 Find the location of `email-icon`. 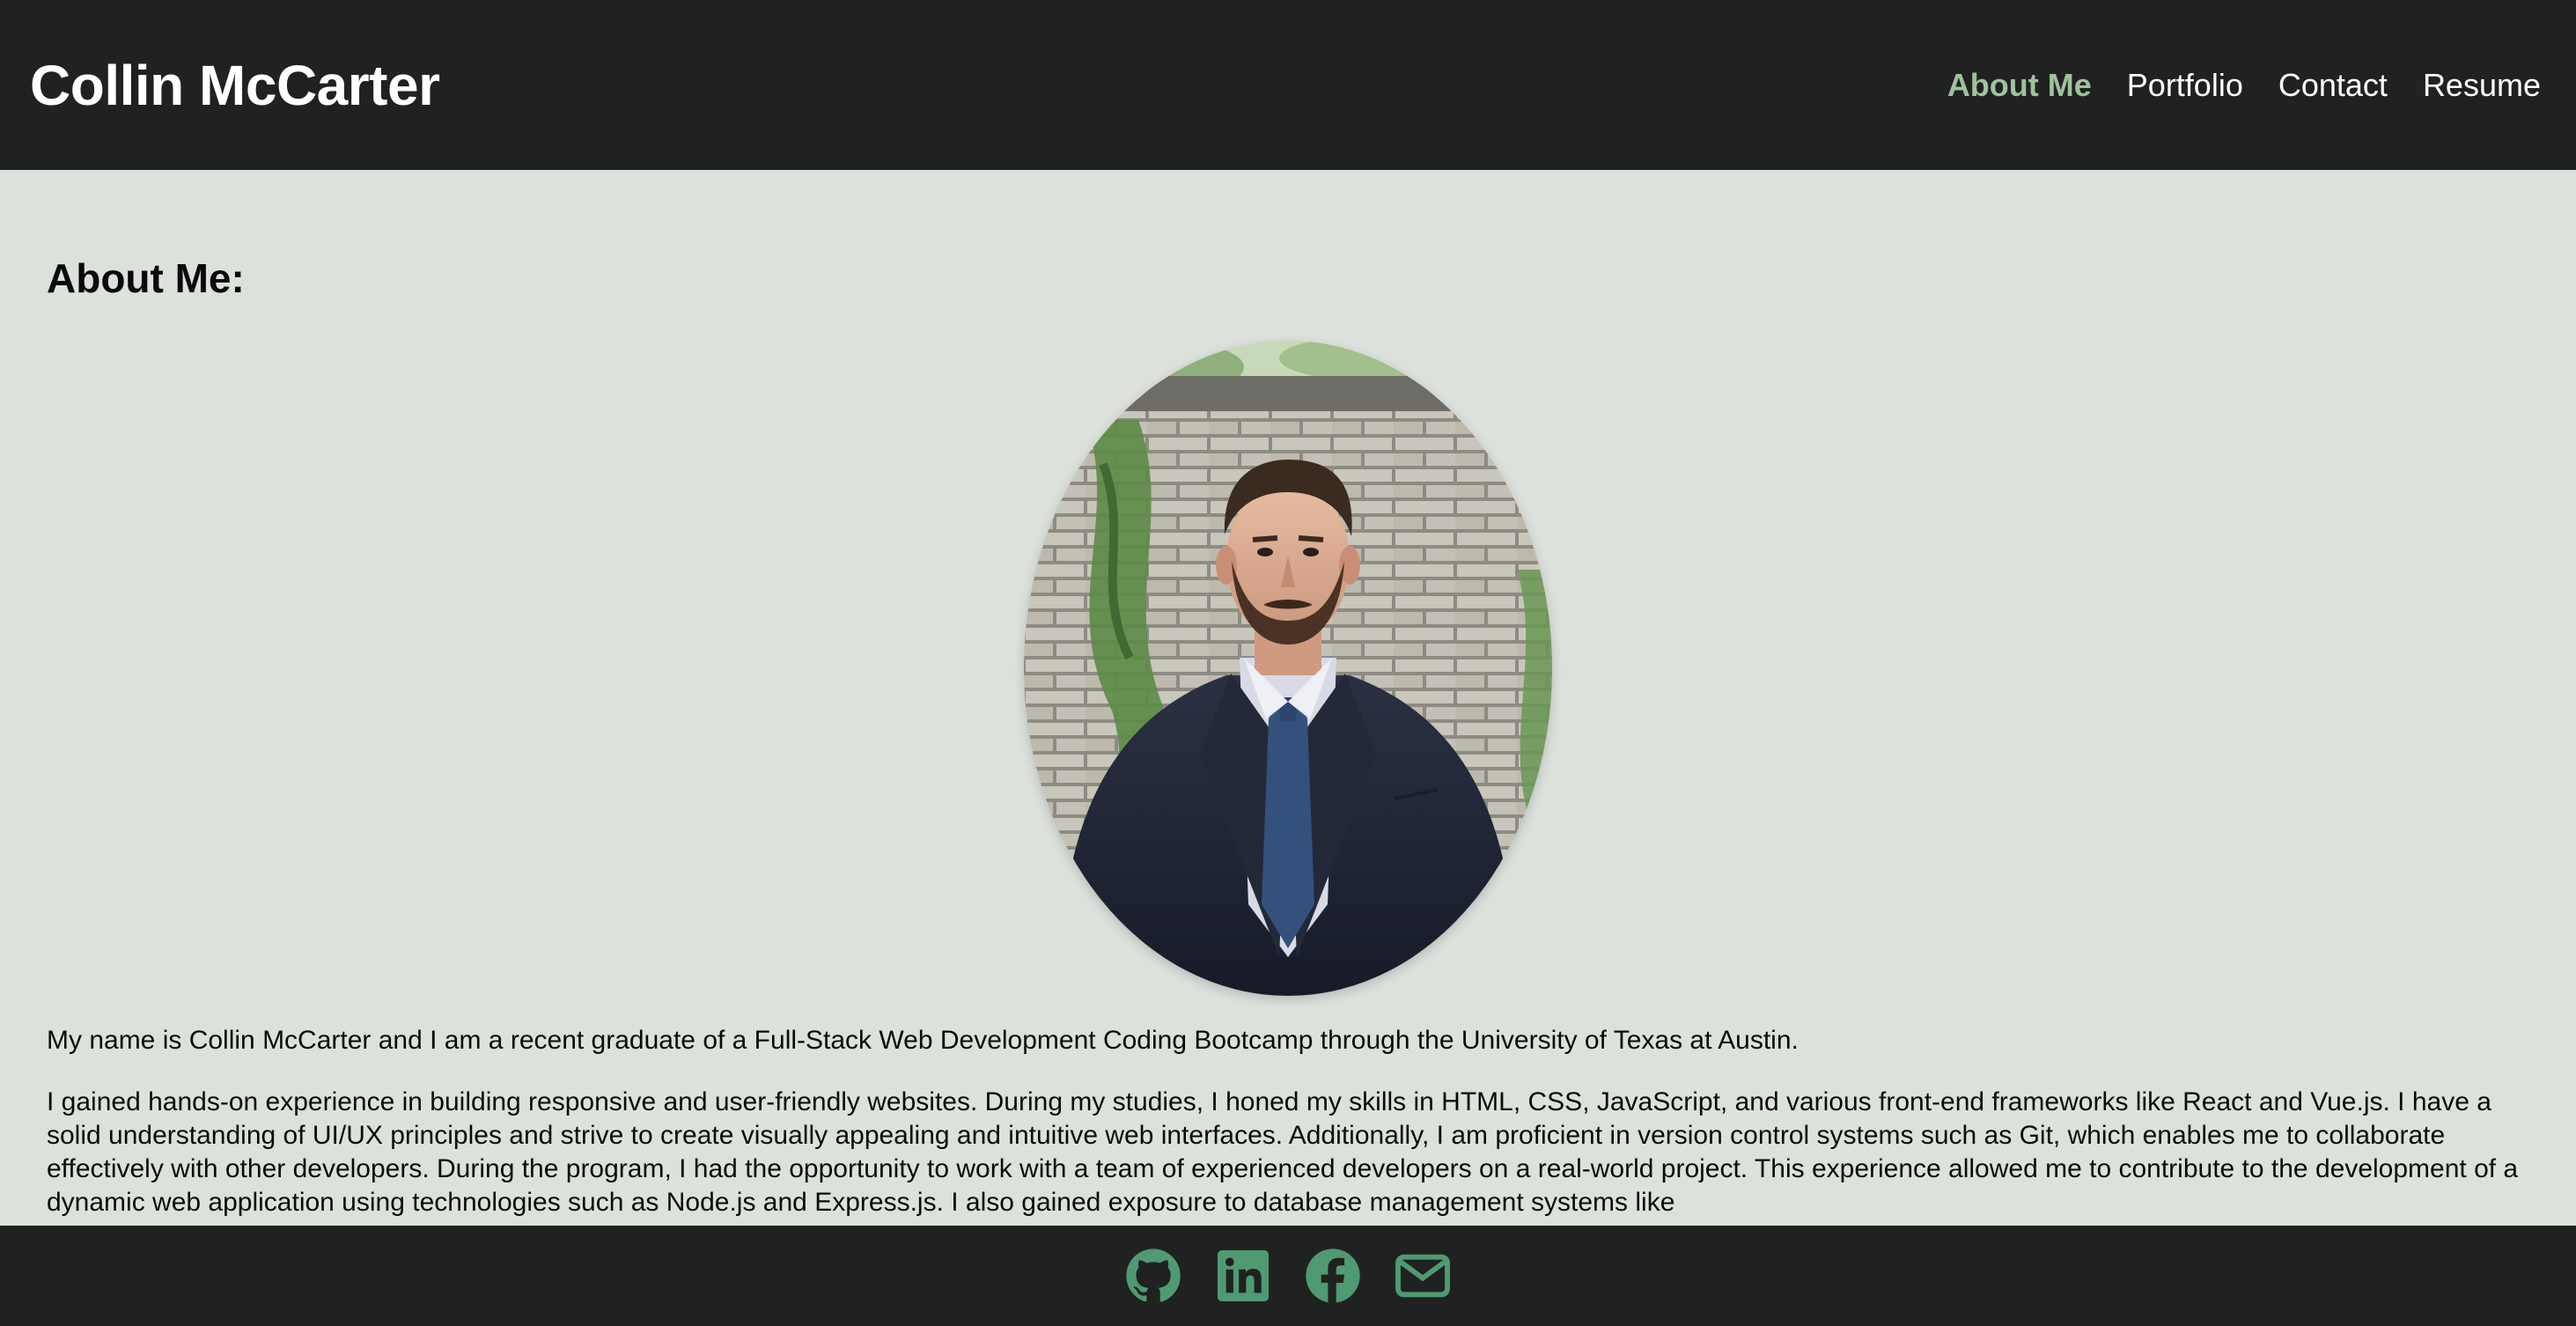

email-icon is located at coordinates (1423, 1276).